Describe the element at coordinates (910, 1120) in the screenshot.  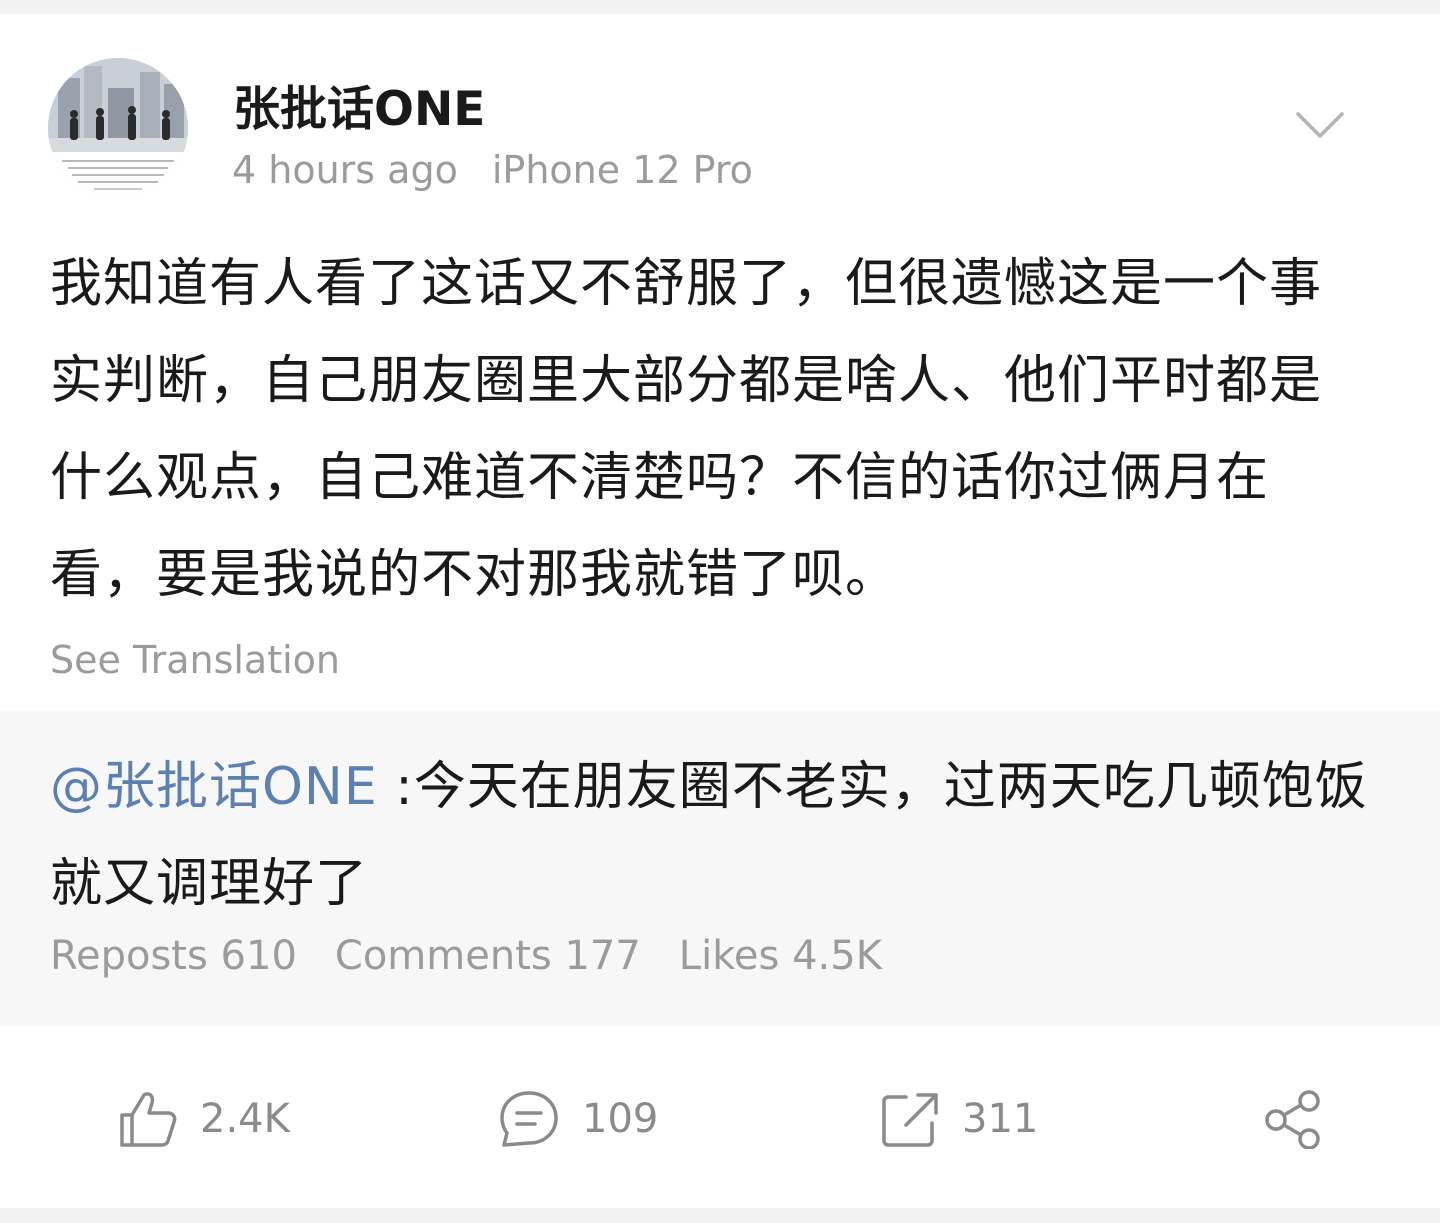
I see `repost-share-icon` at that location.